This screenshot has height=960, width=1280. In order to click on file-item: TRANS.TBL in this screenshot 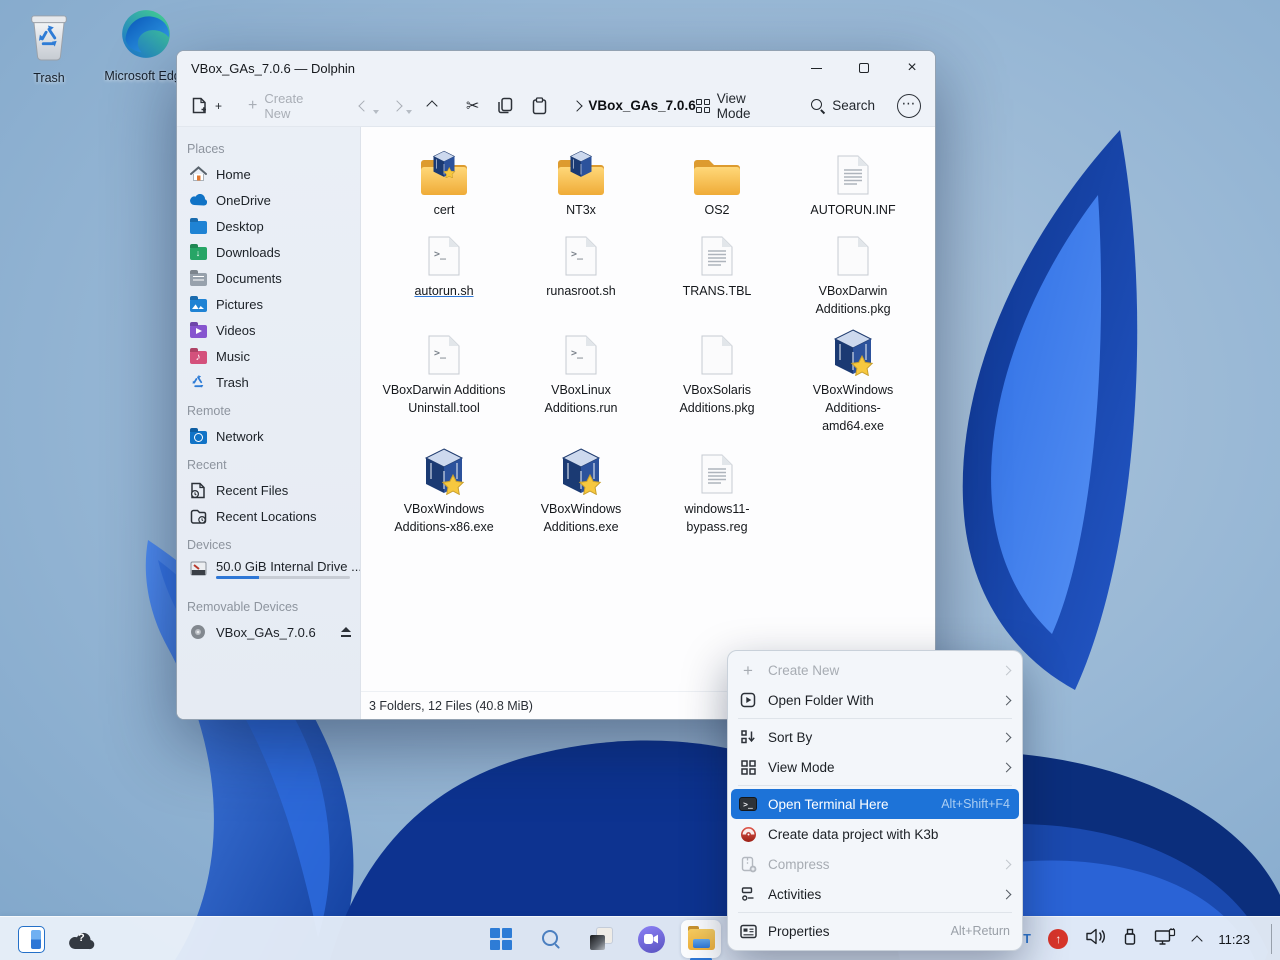, I will do `click(717, 264)`.